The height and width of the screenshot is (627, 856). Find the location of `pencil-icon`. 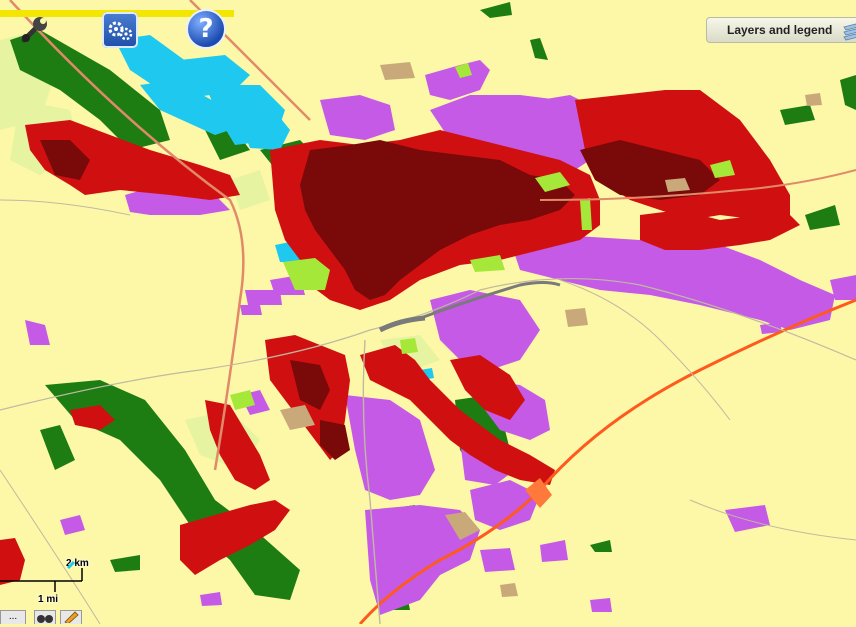

pencil-icon is located at coordinates (71, 618).